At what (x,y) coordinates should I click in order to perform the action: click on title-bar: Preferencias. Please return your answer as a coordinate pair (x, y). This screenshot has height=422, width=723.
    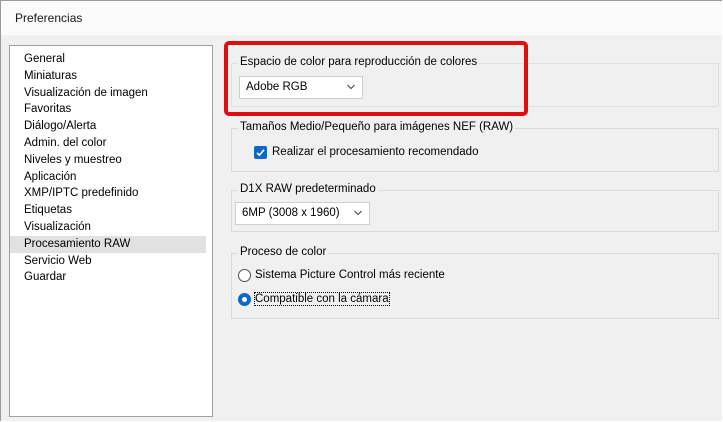
    Looking at the image, I should click on (361, 18).